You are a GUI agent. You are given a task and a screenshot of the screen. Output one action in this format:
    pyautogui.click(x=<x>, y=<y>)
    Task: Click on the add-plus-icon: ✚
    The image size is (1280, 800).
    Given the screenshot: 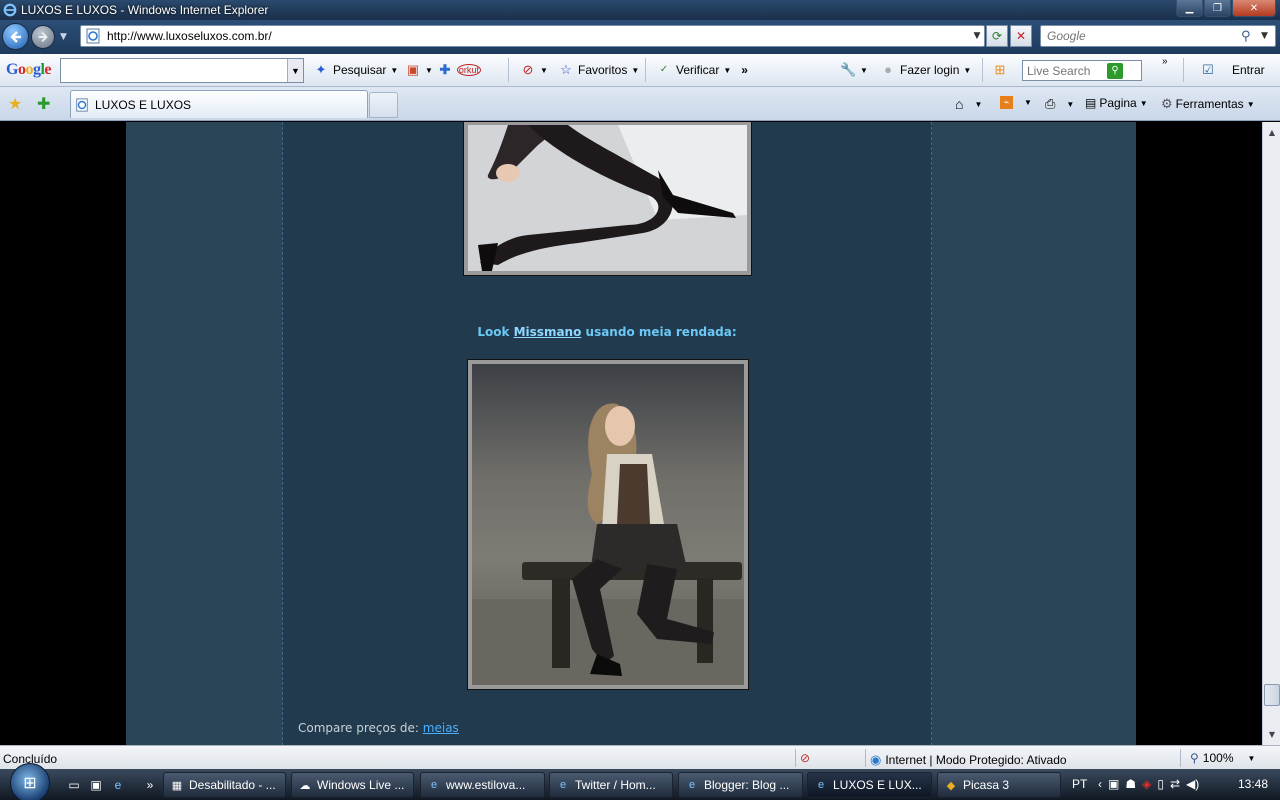 What is the action you would take?
    pyautogui.click(x=445, y=70)
    